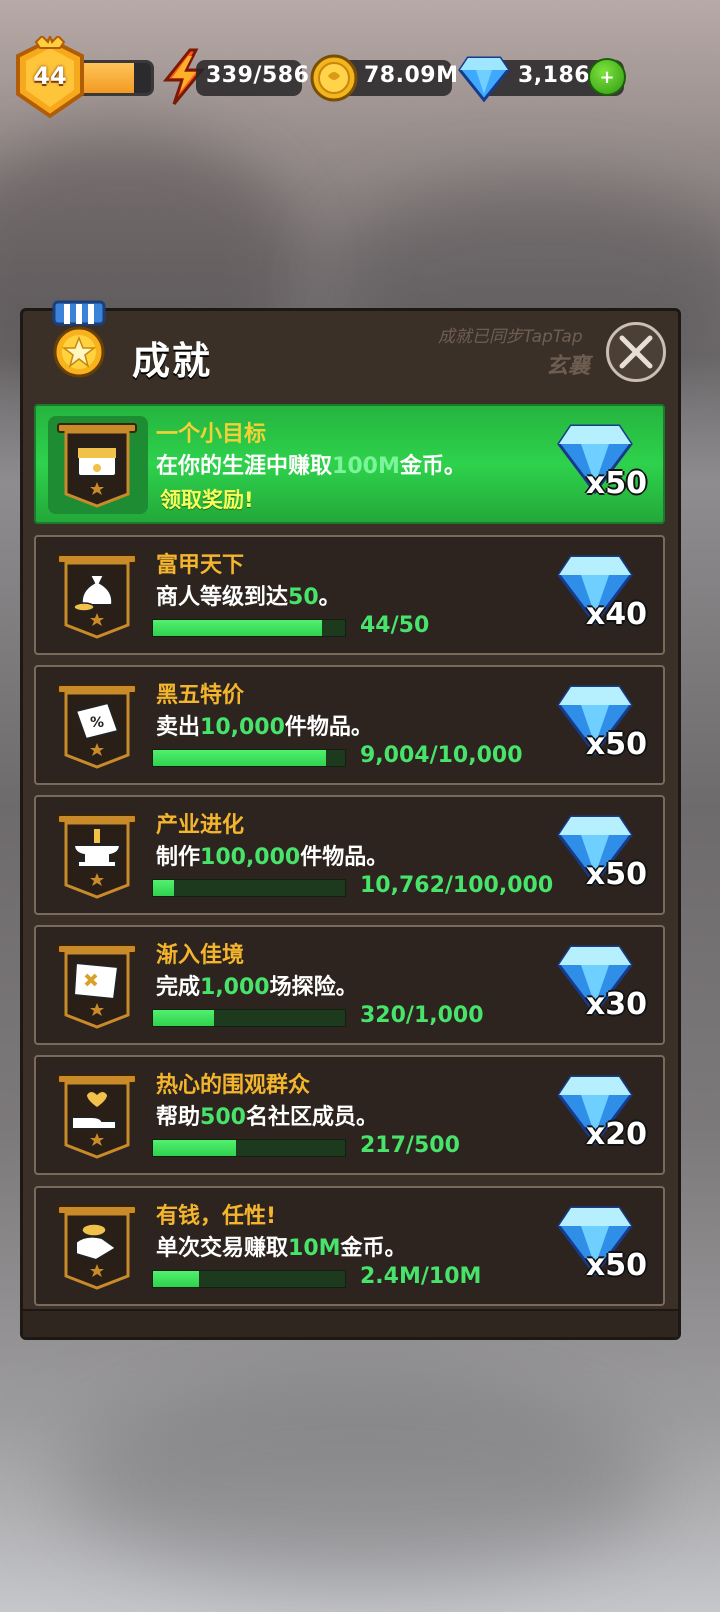 The width and height of the screenshot is (720, 1612). Describe the element at coordinates (50, 76) in the screenshot. I see `level-number: 44` at that location.